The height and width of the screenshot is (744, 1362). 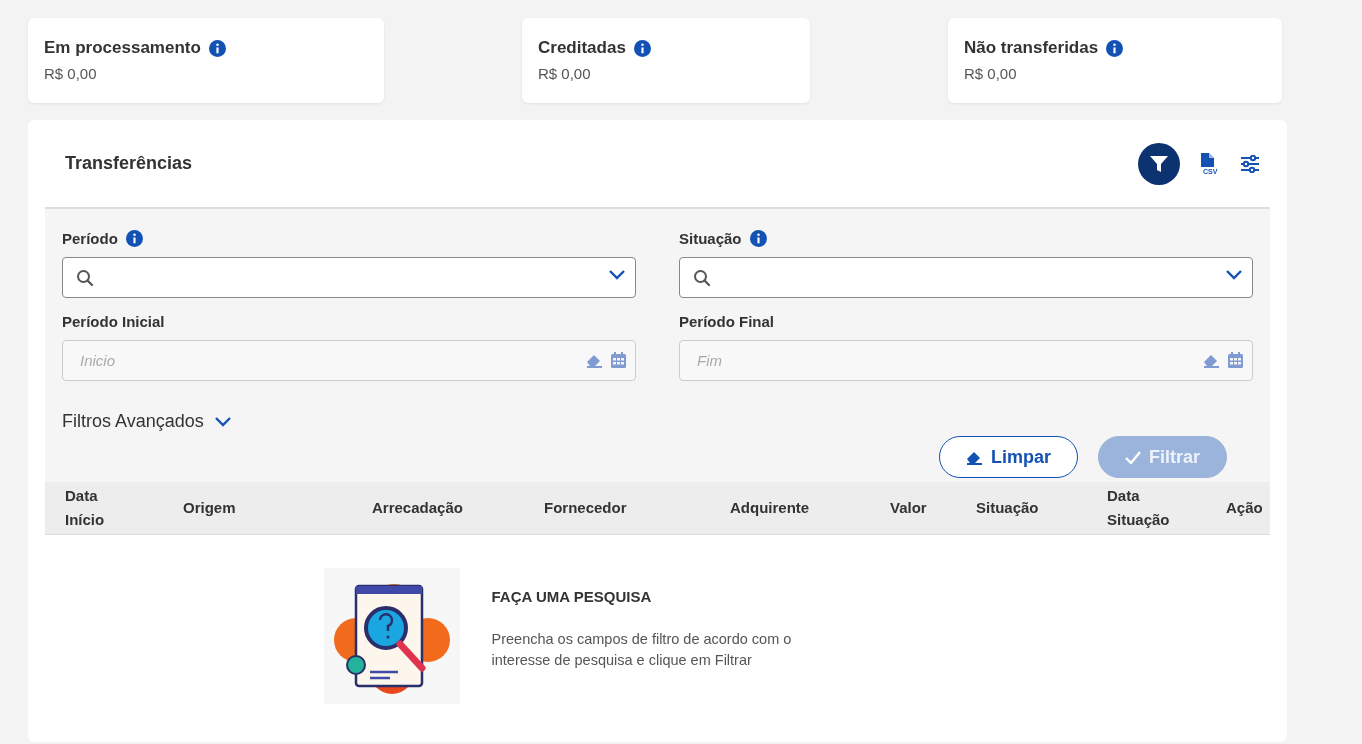 I want to click on date-field: Fim, so click(x=966, y=360).